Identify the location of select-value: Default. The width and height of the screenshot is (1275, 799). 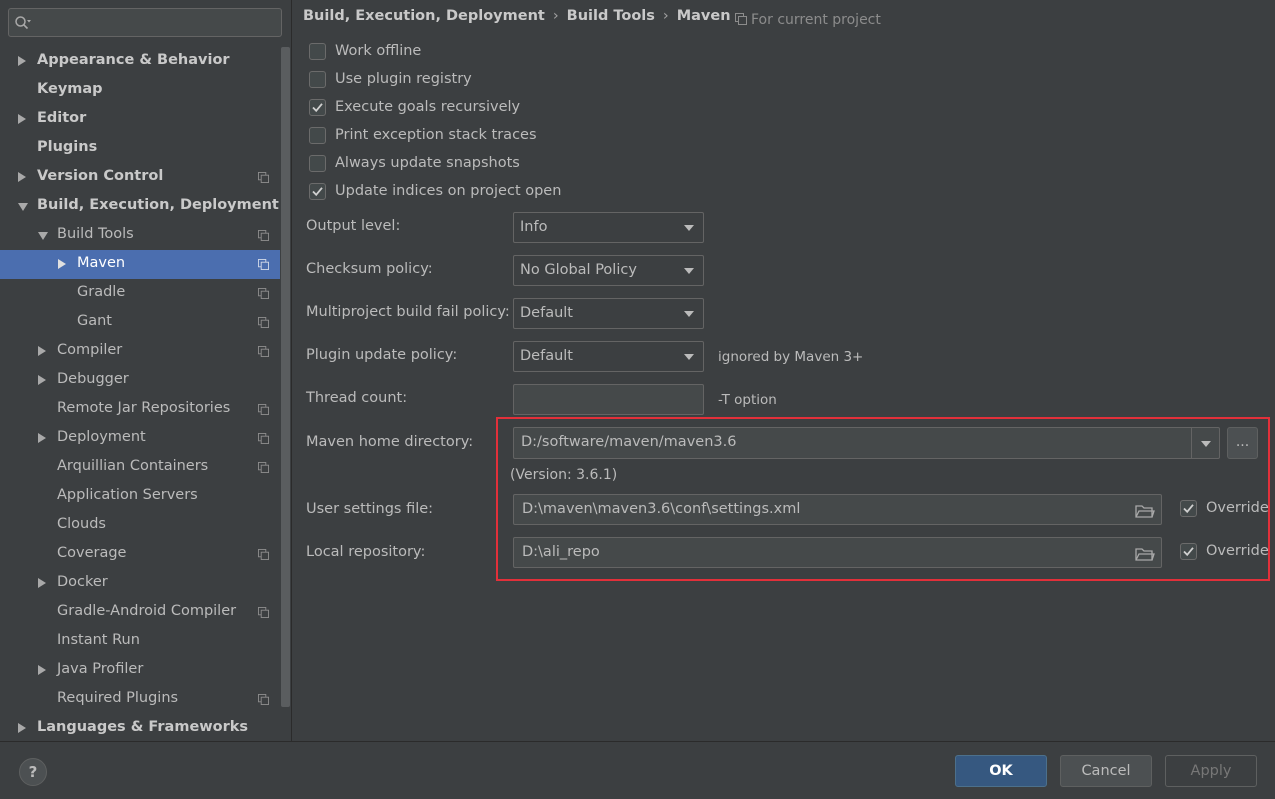
(546, 356).